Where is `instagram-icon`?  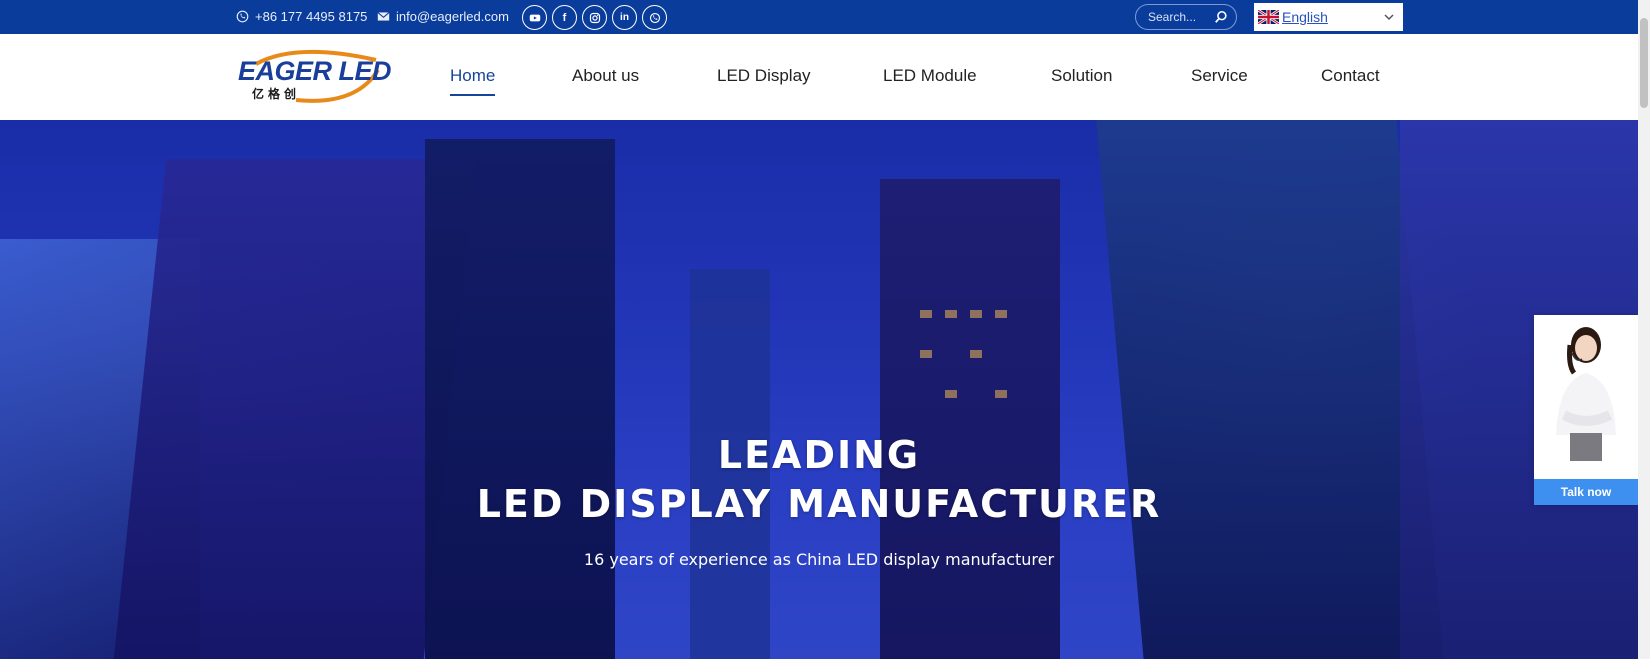 instagram-icon is located at coordinates (594, 17).